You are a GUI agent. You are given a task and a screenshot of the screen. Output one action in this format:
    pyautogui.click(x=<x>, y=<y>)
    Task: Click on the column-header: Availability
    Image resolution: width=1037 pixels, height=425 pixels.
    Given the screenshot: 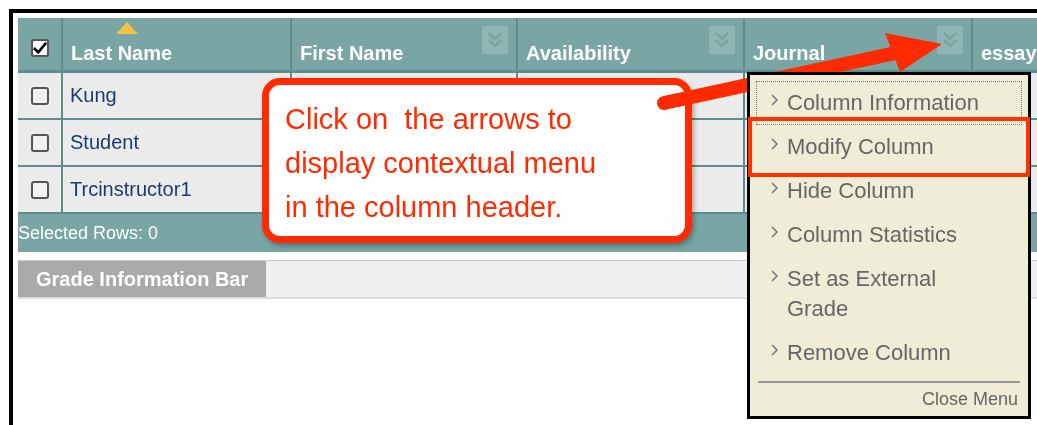 What is the action you would take?
    pyautogui.click(x=631, y=45)
    